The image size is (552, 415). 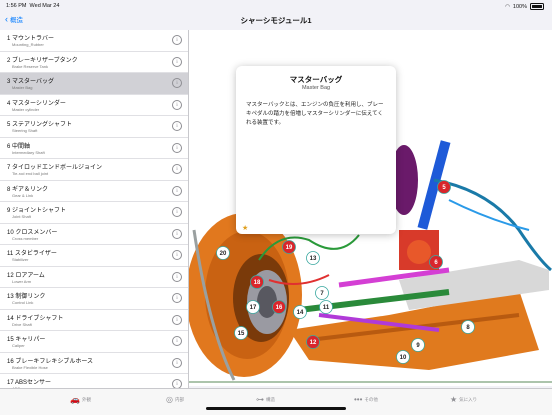 I want to click on tab-more: ••• その他, so click(x=366, y=399).